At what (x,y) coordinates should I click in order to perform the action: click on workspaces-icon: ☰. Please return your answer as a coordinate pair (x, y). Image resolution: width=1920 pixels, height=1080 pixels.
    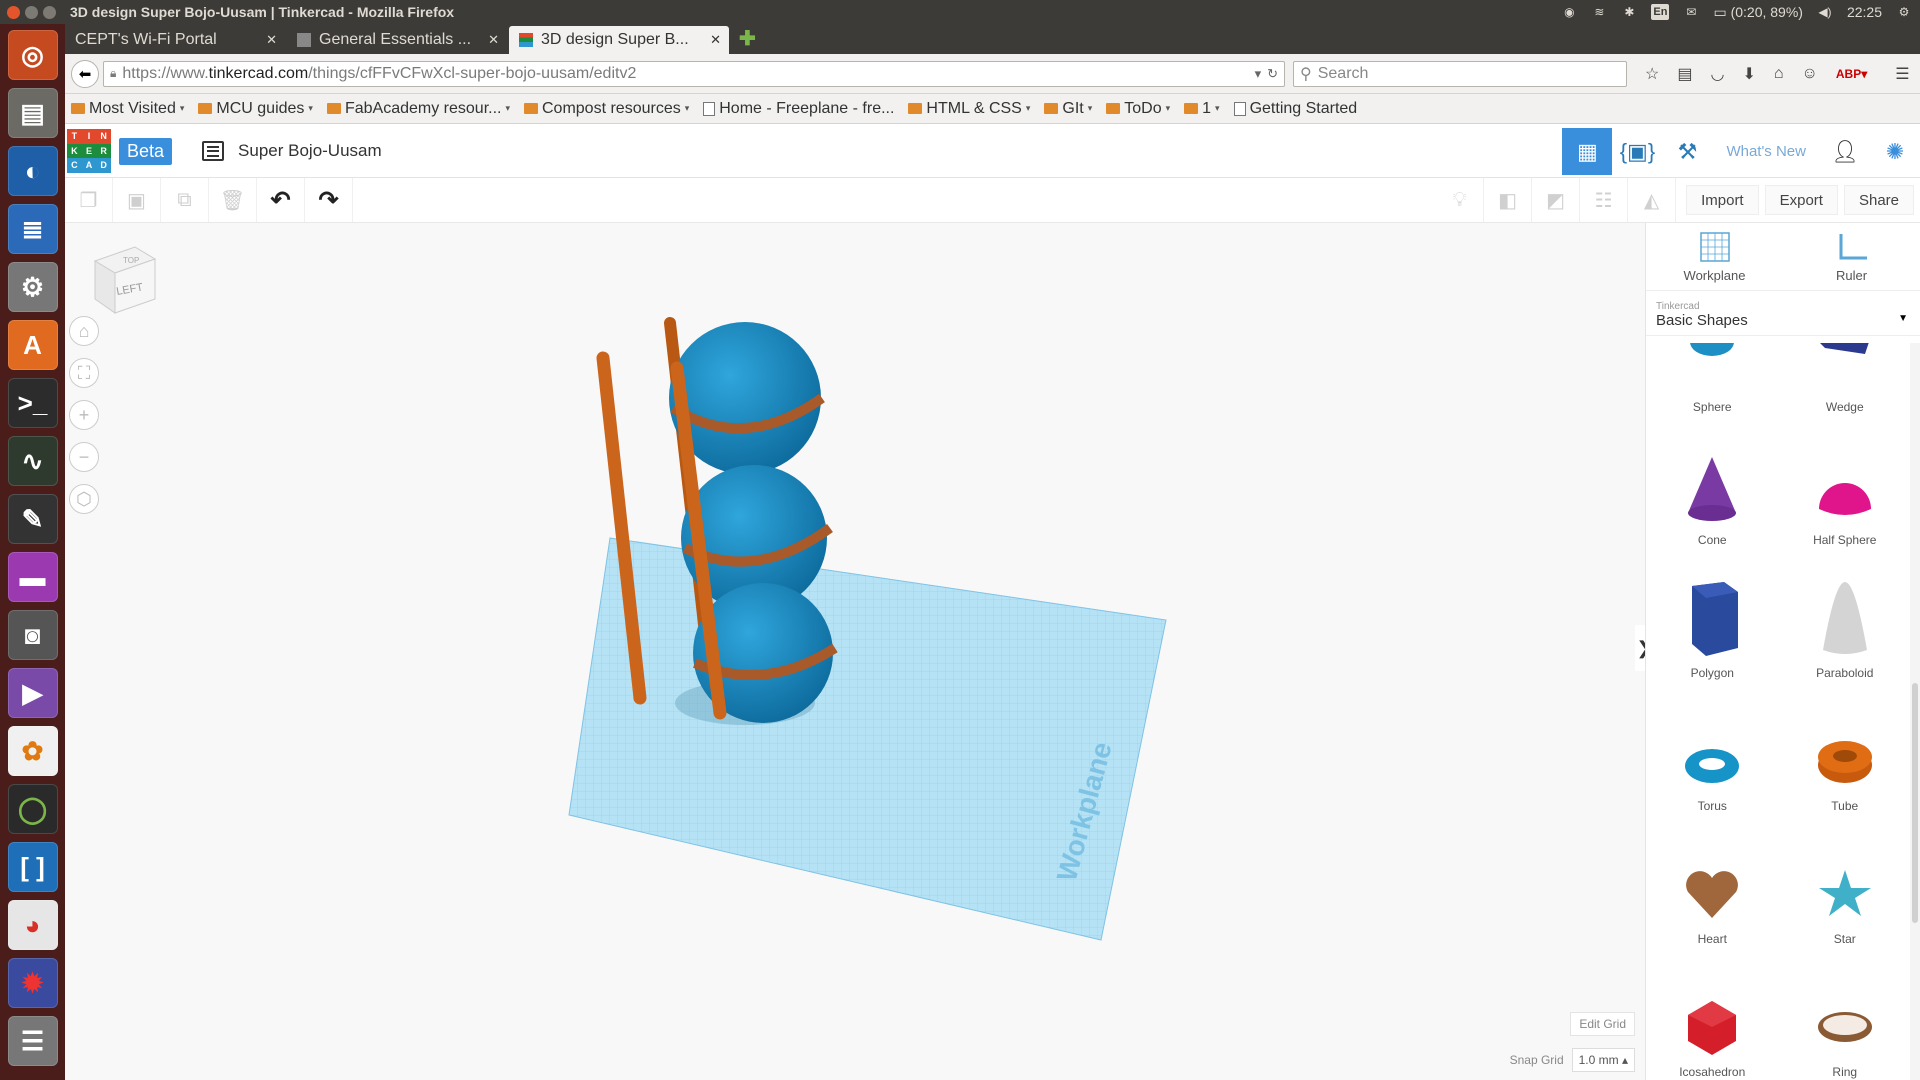
    Looking at the image, I should click on (32, 1041).